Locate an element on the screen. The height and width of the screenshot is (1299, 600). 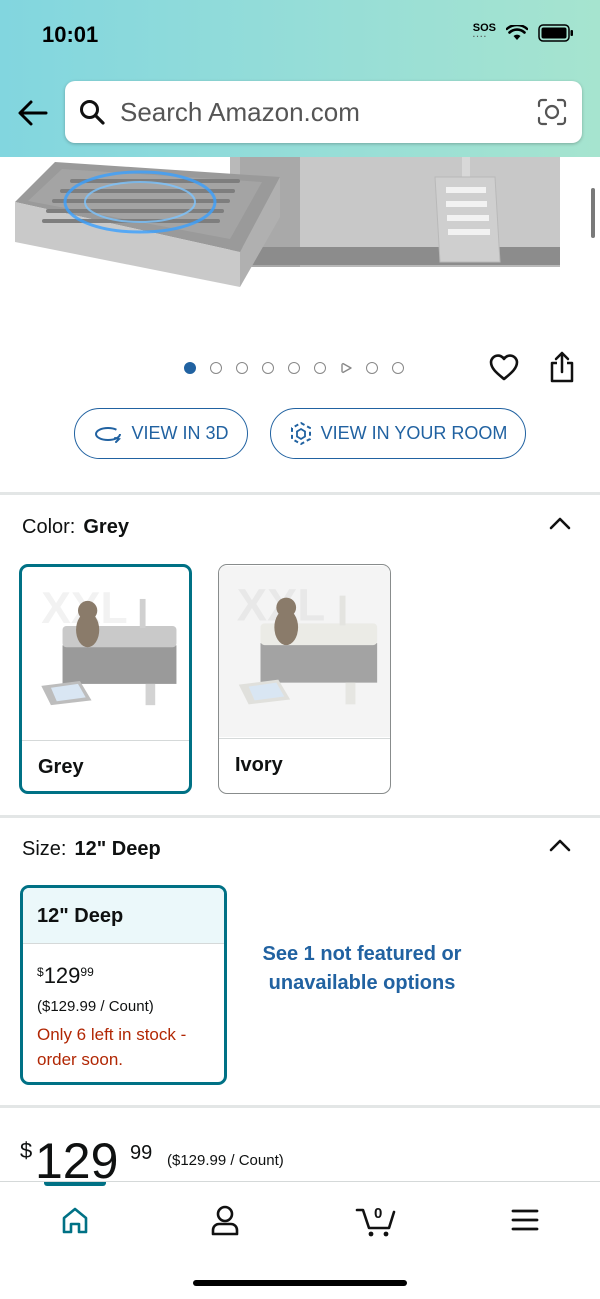
size-option-unit-price: ($129.99 / Count) is located at coordinates (95, 1006).